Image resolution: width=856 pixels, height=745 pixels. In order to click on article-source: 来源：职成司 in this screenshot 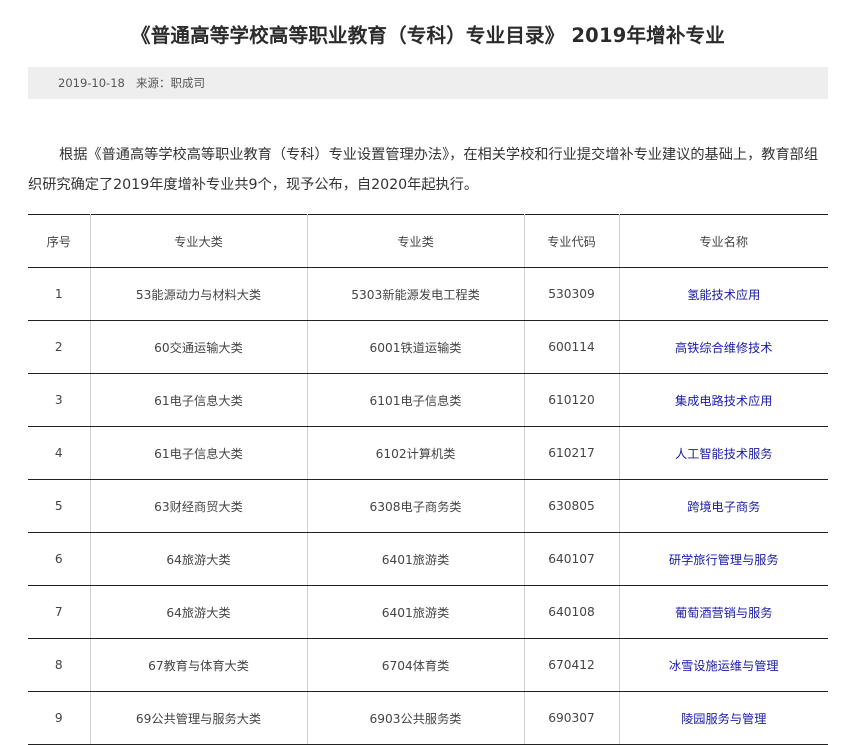, I will do `click(170, 83)`.